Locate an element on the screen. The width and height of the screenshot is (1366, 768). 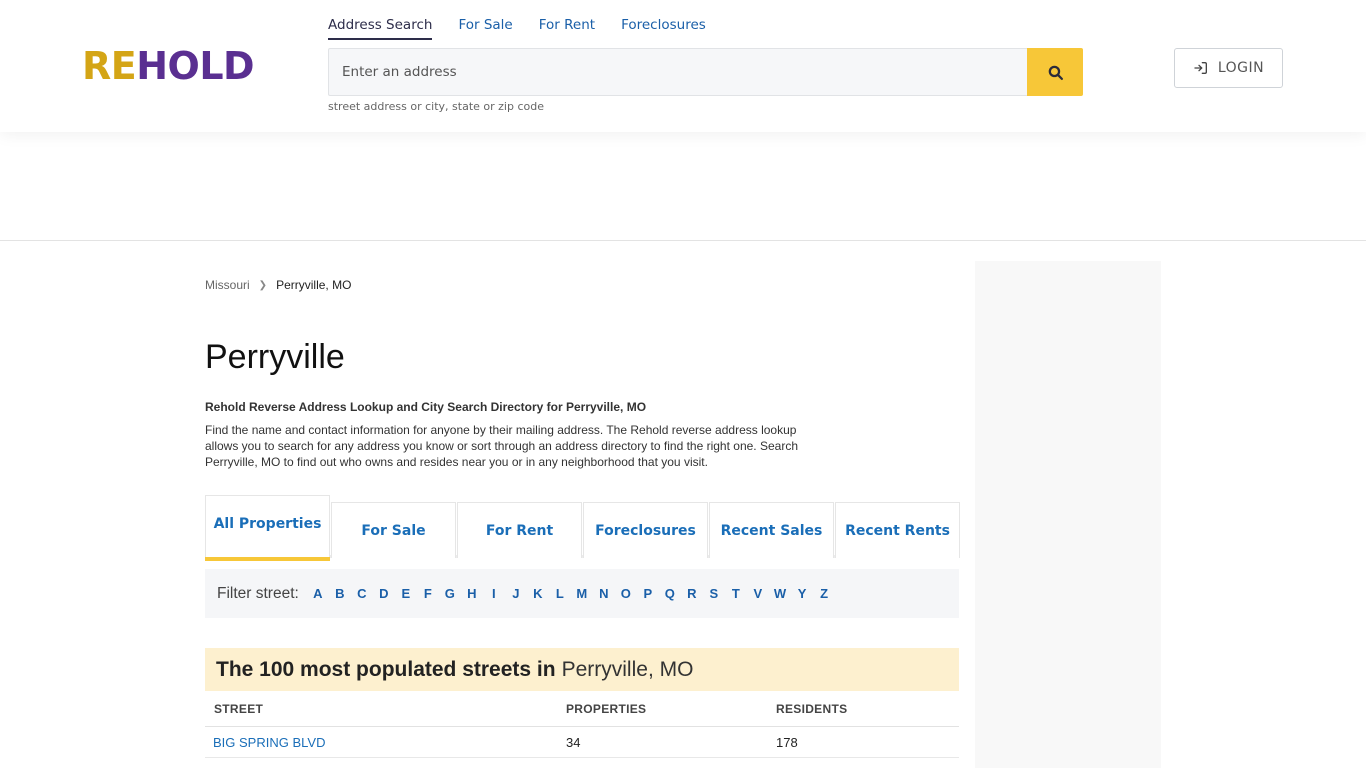
filter-letter-p: P is located at coordinates (648, 593).